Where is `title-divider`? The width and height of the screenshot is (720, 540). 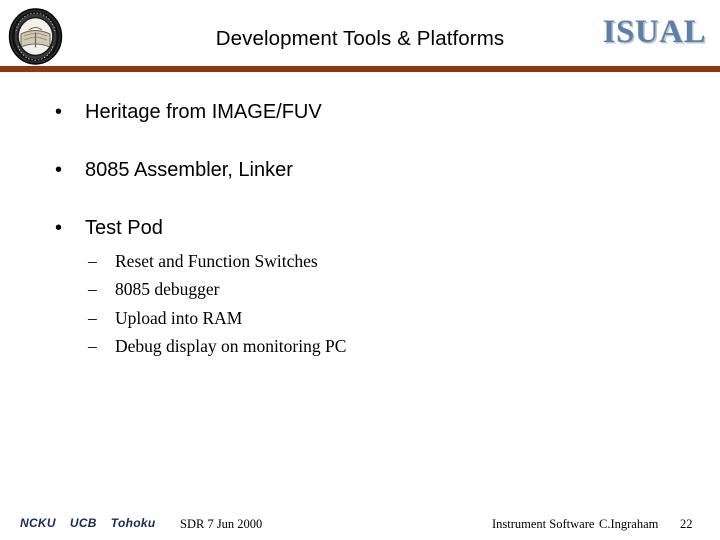
title-divider is located at coordinates (360, 69).